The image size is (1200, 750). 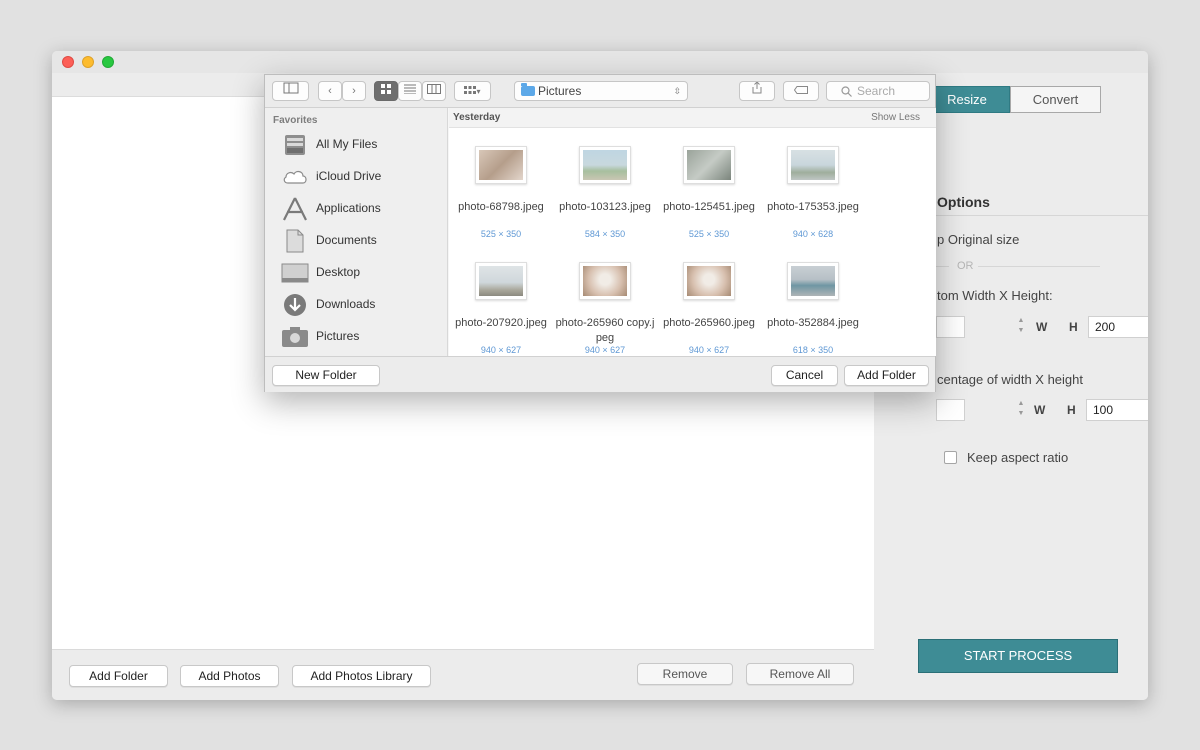 I want to click on close-window-button, so click(x=68, y=62).